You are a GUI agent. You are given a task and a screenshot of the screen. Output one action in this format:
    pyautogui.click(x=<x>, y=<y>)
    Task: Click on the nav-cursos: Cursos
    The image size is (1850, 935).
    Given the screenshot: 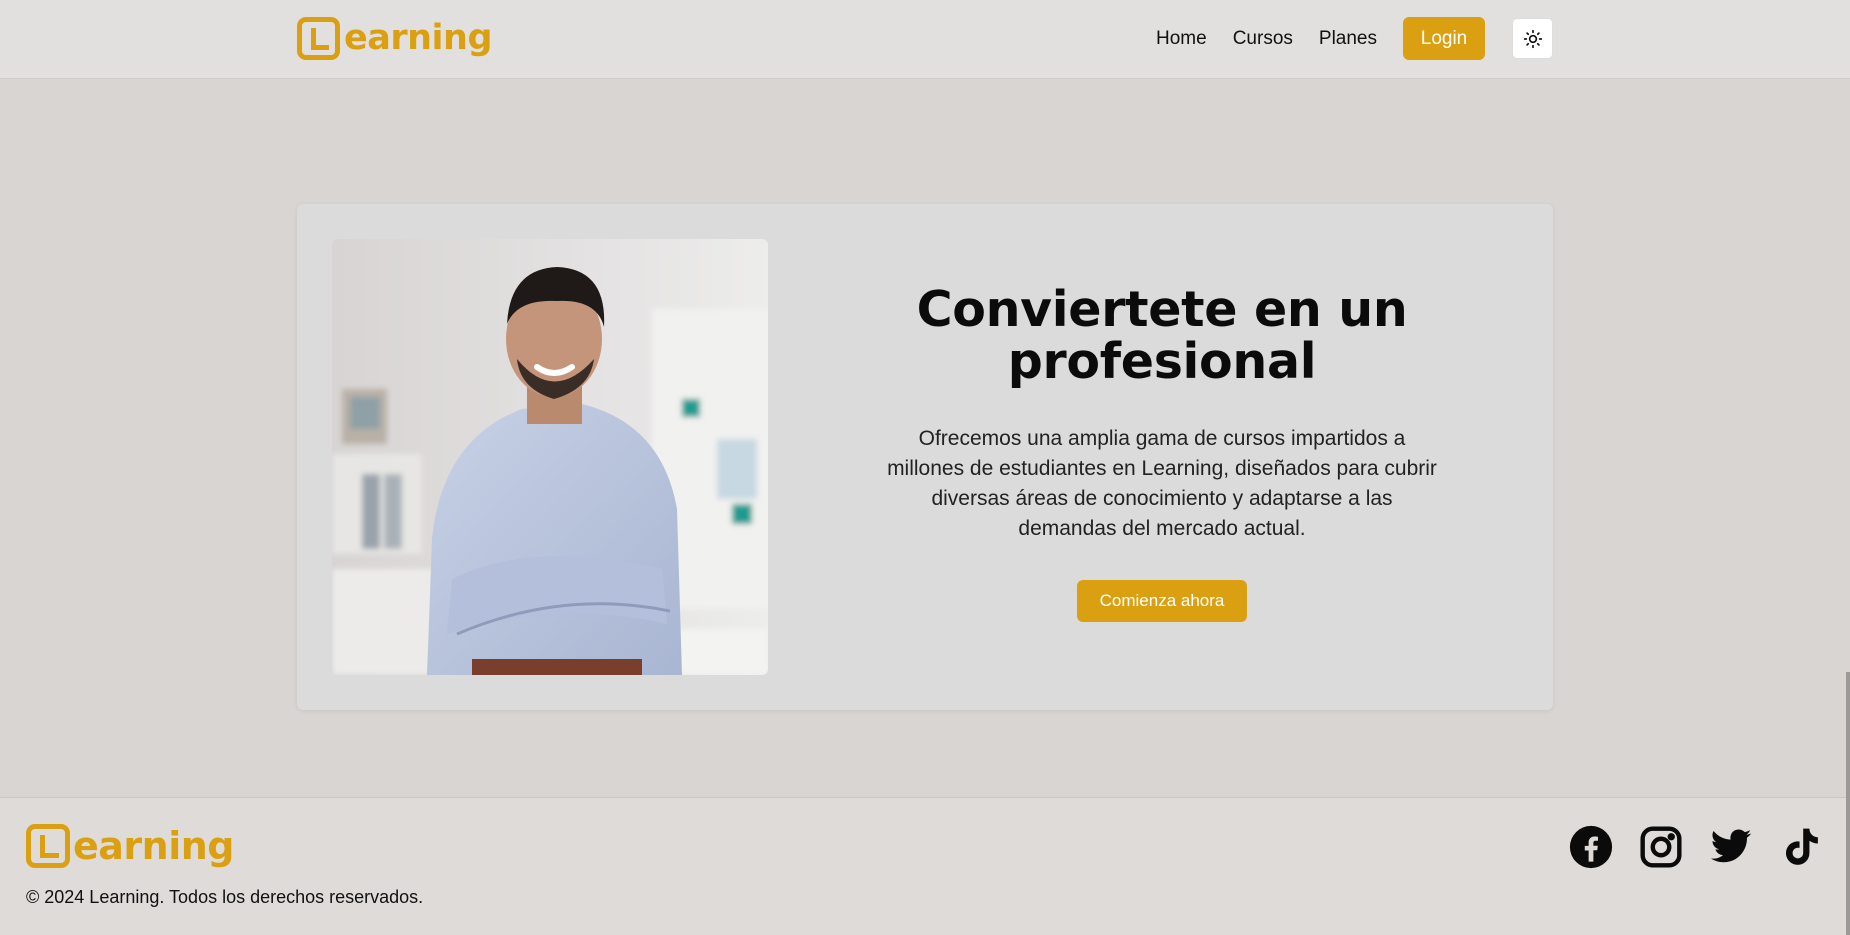 What is the action you would take?
    pyautogui.click(x=1263, y=39)
    